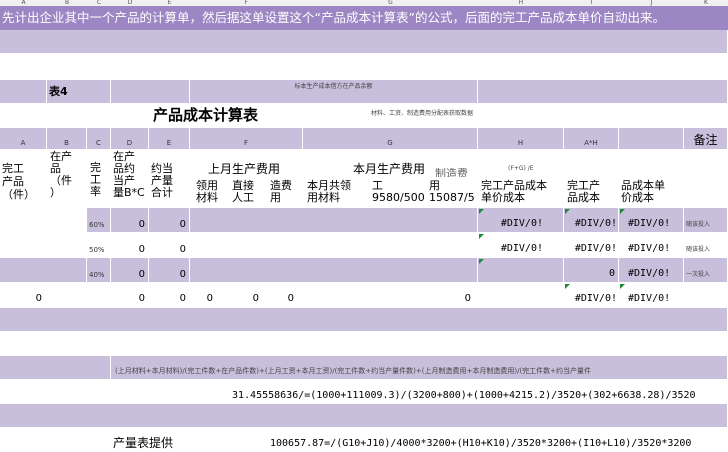 The height and width of the screenshot is (452, 728). I want to click on header-product-unit-cost: 品成本单 价成本, so click(651, 193).